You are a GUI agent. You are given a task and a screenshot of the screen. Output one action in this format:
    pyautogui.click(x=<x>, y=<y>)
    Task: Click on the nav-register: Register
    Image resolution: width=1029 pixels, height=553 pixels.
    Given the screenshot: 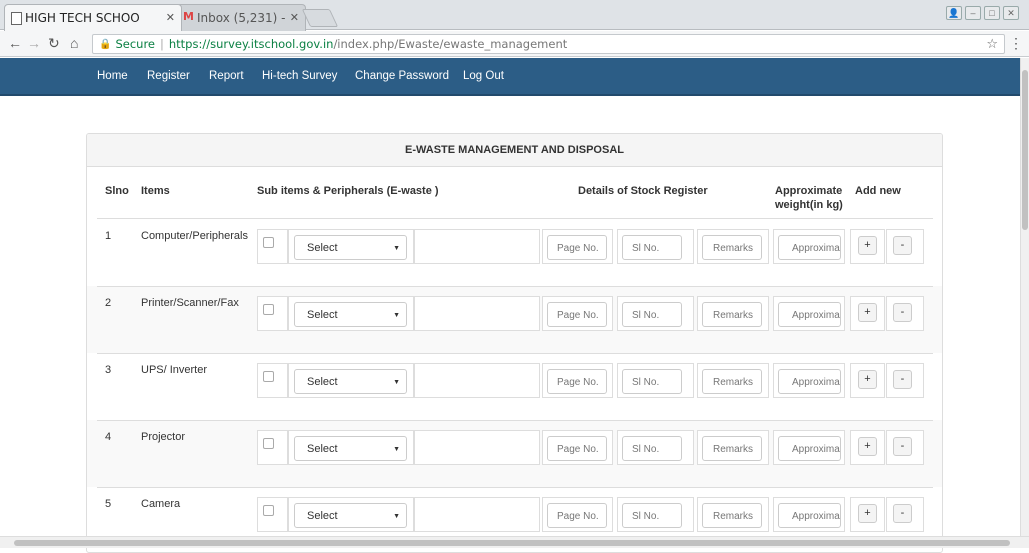 What is the action you would take?
    pyautogui.click(x=168, y=76)
    